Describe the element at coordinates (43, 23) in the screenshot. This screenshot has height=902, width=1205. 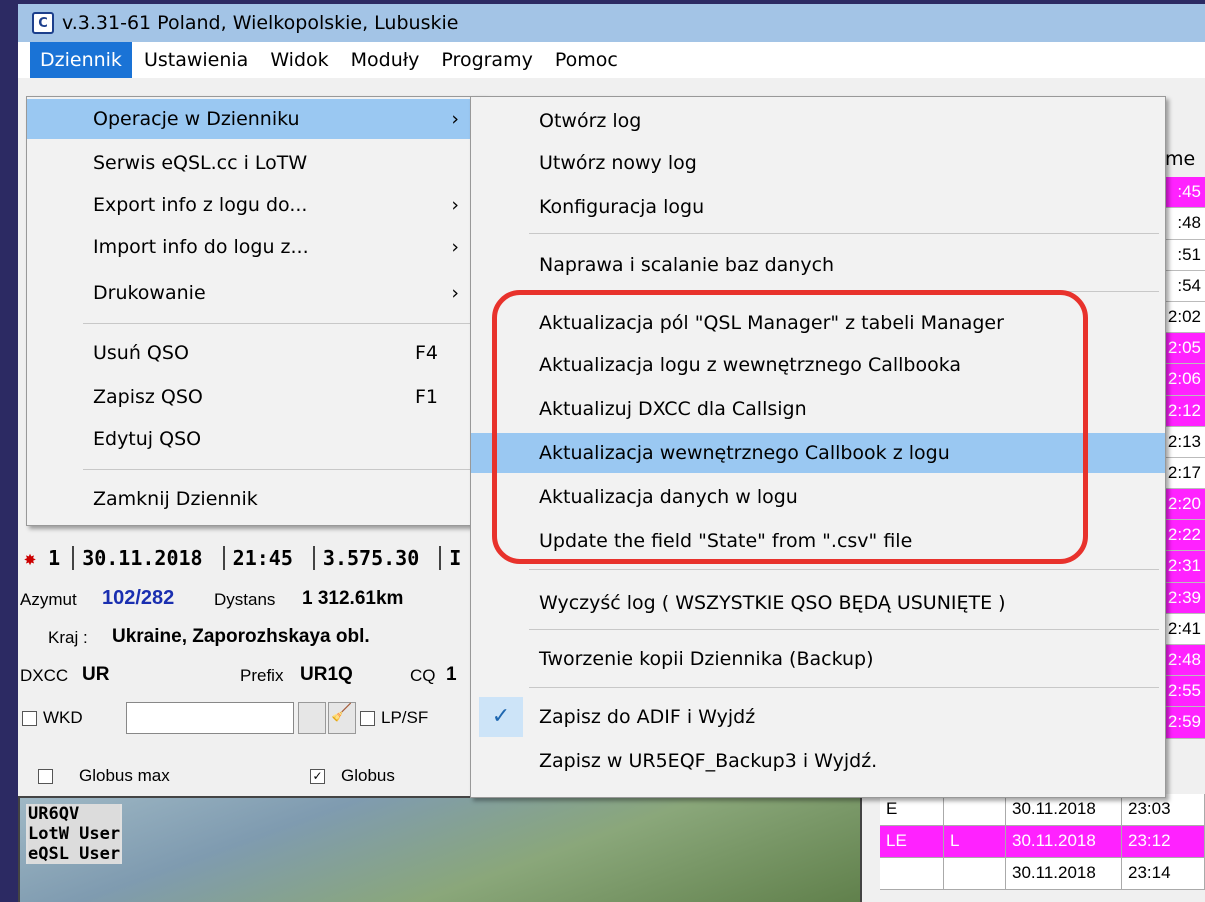
I see `app-icon: C` at that location.